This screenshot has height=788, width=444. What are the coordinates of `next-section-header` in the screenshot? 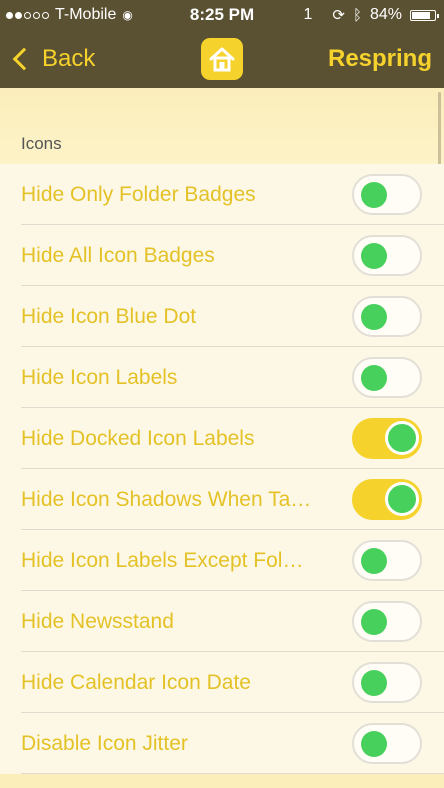 It's located at (222, 781).